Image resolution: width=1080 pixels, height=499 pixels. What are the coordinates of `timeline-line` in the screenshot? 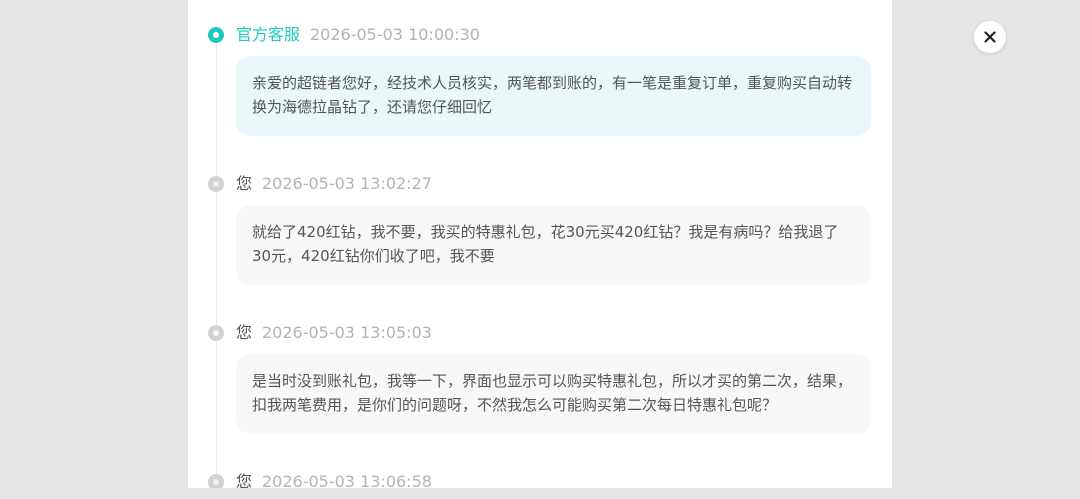 It's located at (216, 263).